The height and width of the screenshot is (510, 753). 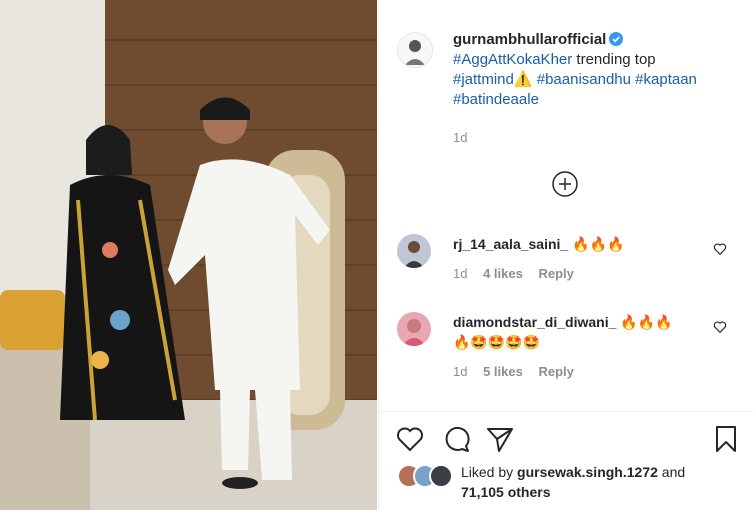 What do you see at coordinates (523, 79) in the screenshot?
I see `warning-emoji: ⚠️` at bounding box center [523, 79].